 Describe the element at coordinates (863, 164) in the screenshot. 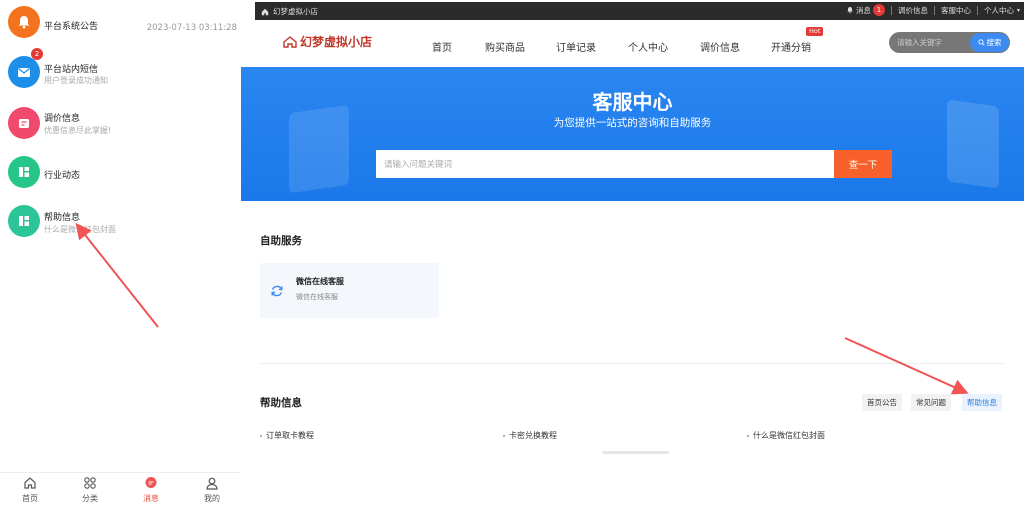

I see `faq-search-button: 查一下` at that location.